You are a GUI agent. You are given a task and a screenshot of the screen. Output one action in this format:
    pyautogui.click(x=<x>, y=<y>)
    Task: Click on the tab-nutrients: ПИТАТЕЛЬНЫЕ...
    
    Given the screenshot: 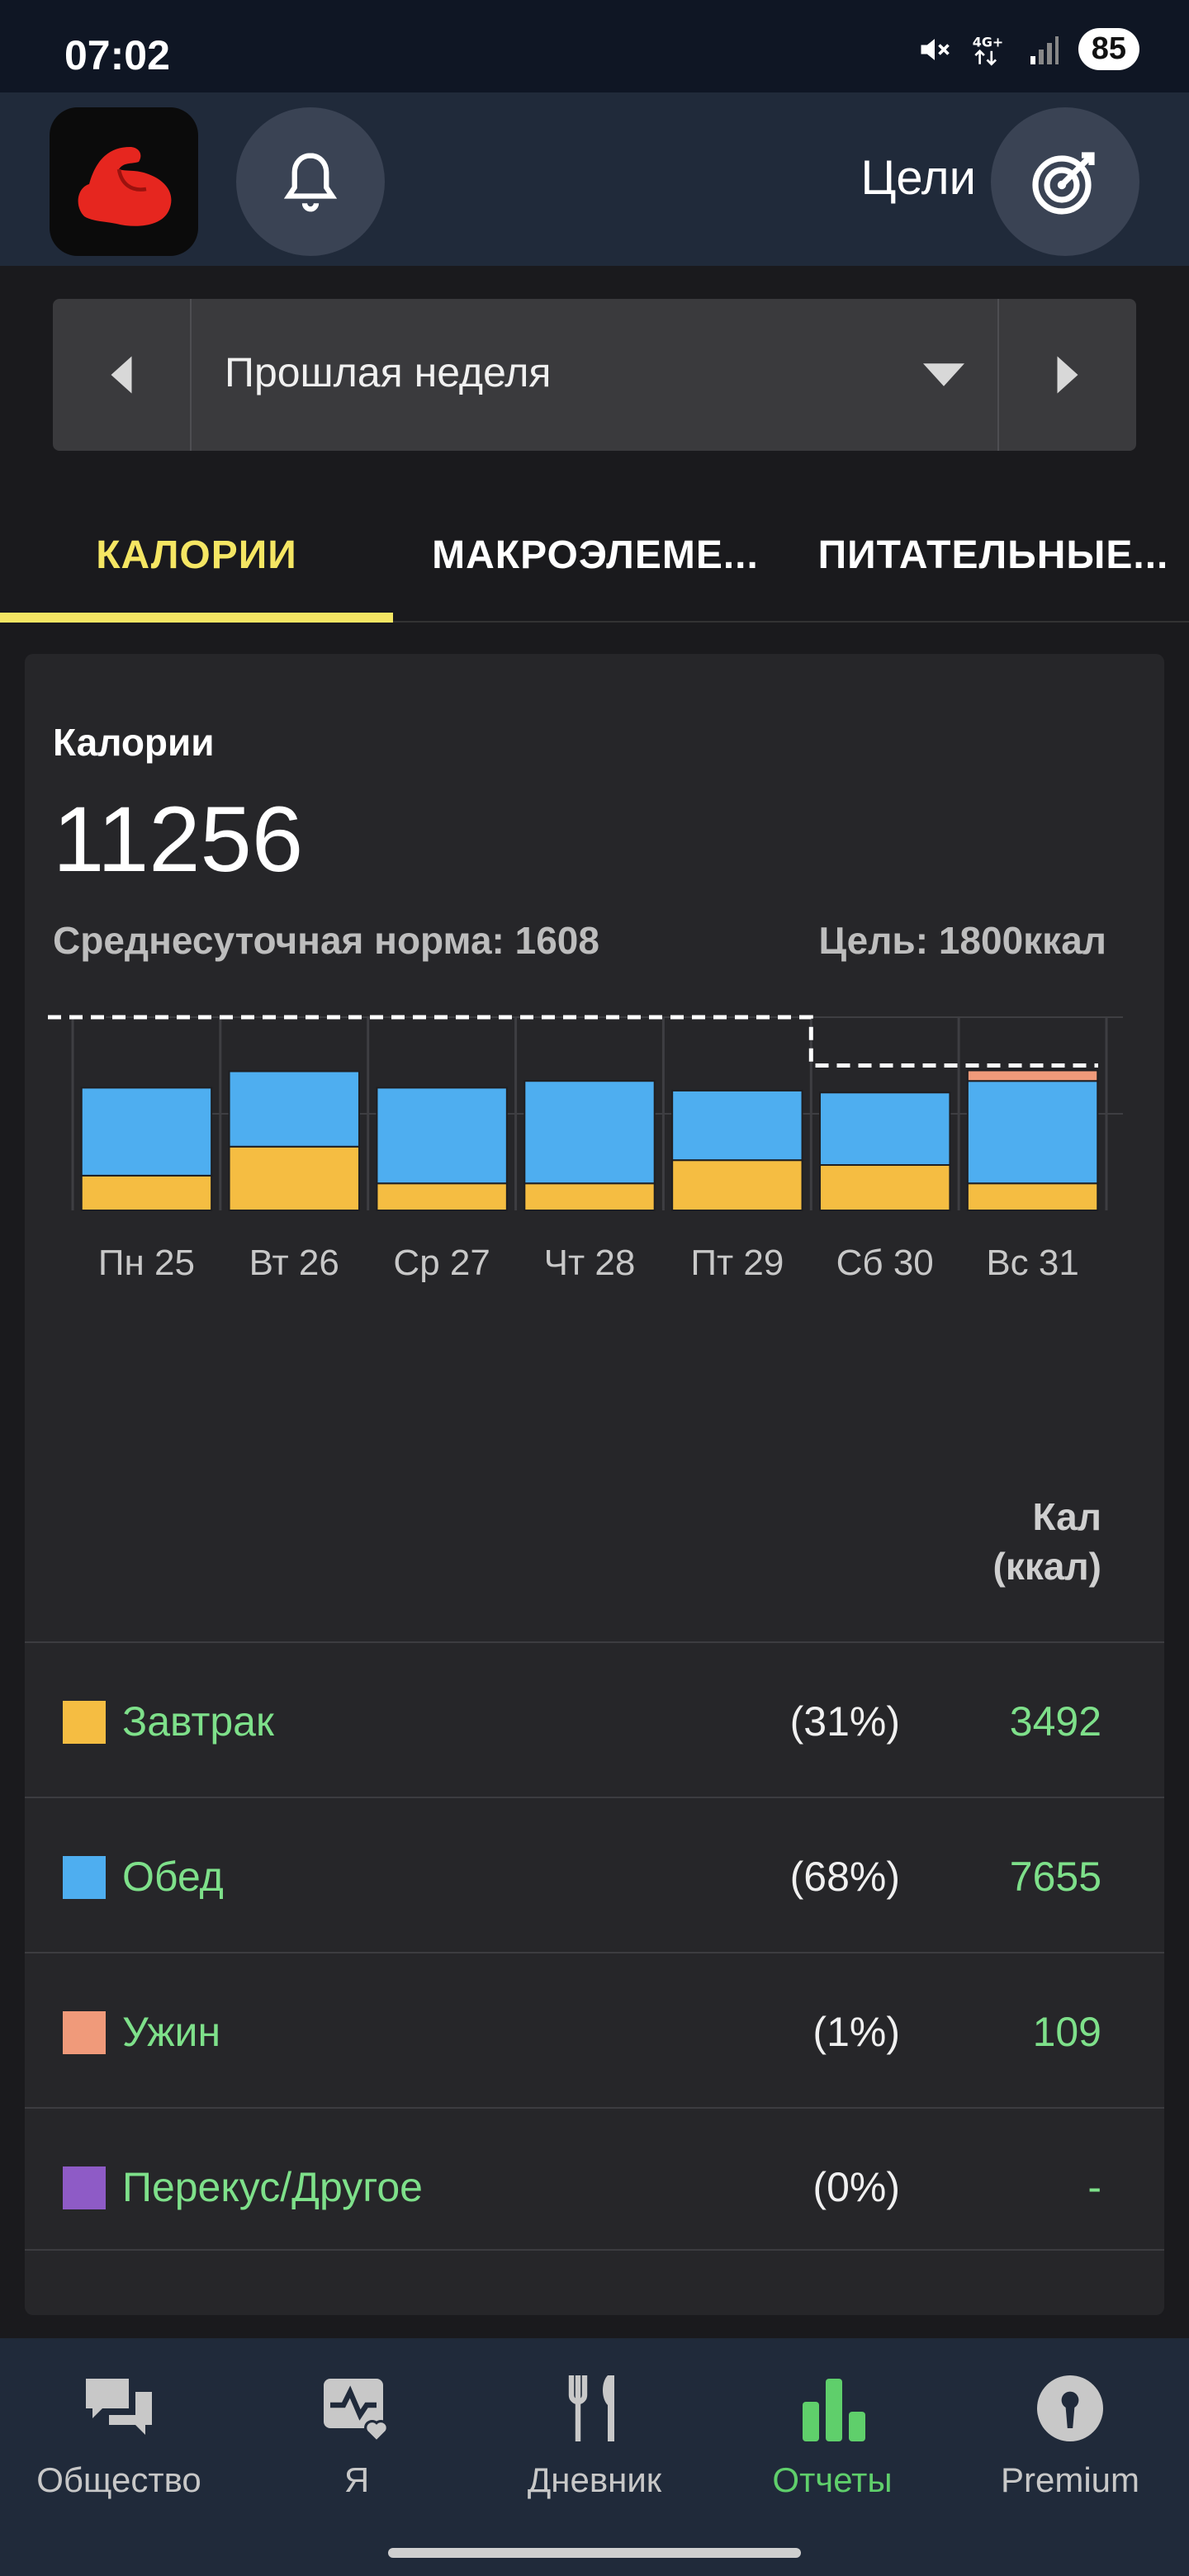 What is the action you would take?
    pyautogui.click(x=993, y=555)
    